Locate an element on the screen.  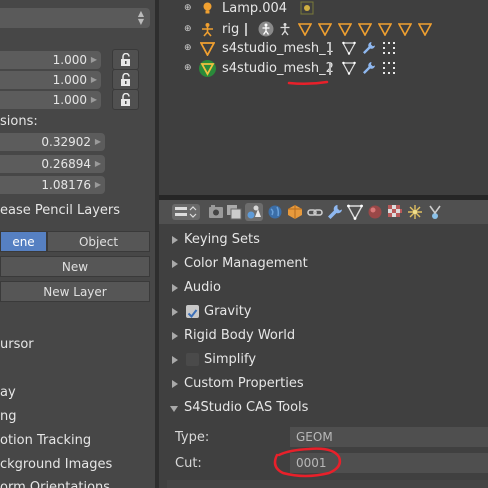
vertex-groups-icon is located at coordinates (389, 48).